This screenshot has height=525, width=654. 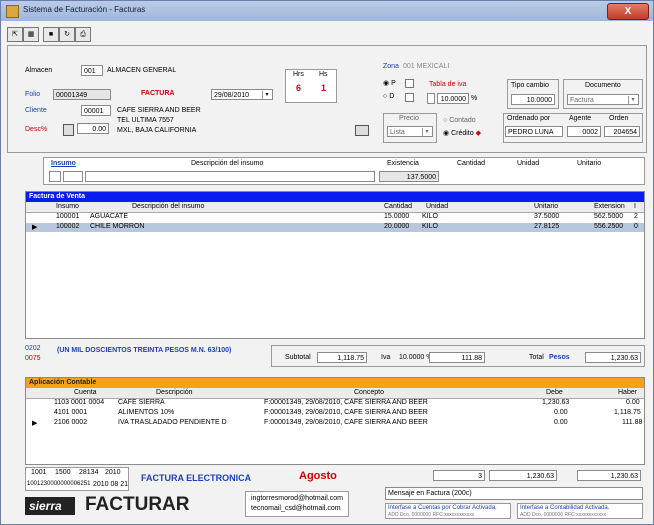 I want to click on app-icon, so click(x=12, y=11).